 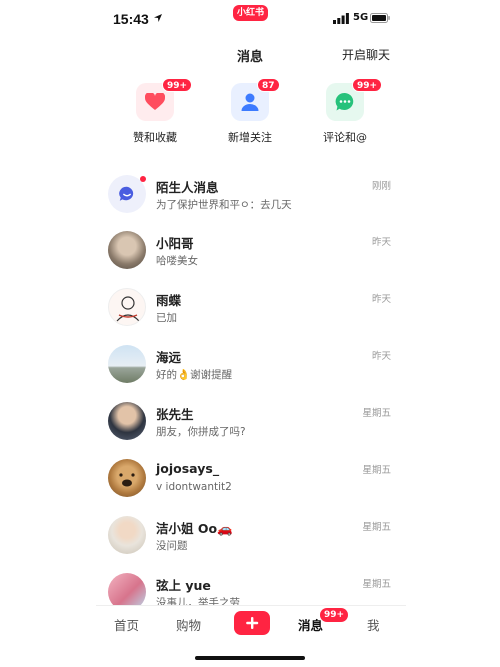 I want to click on likes-tile-icon-box: 99+, so click(x=164, y=99).